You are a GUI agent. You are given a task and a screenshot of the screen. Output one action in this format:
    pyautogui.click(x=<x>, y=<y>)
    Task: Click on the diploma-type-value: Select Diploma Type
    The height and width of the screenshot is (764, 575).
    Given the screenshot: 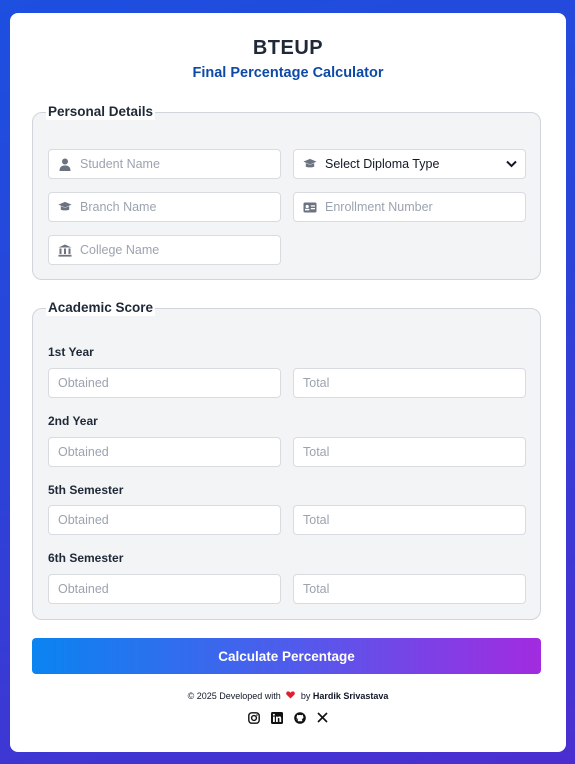 What is the action you would take?
    pyautogui.click(x=382, y=164)
    